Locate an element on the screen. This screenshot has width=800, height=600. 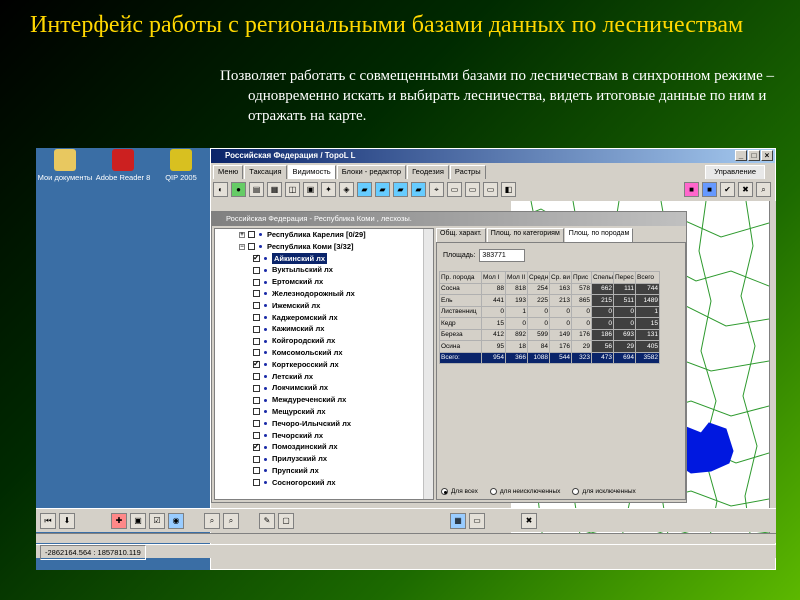
maximize-button: □ is located at coordinates (754, 155).